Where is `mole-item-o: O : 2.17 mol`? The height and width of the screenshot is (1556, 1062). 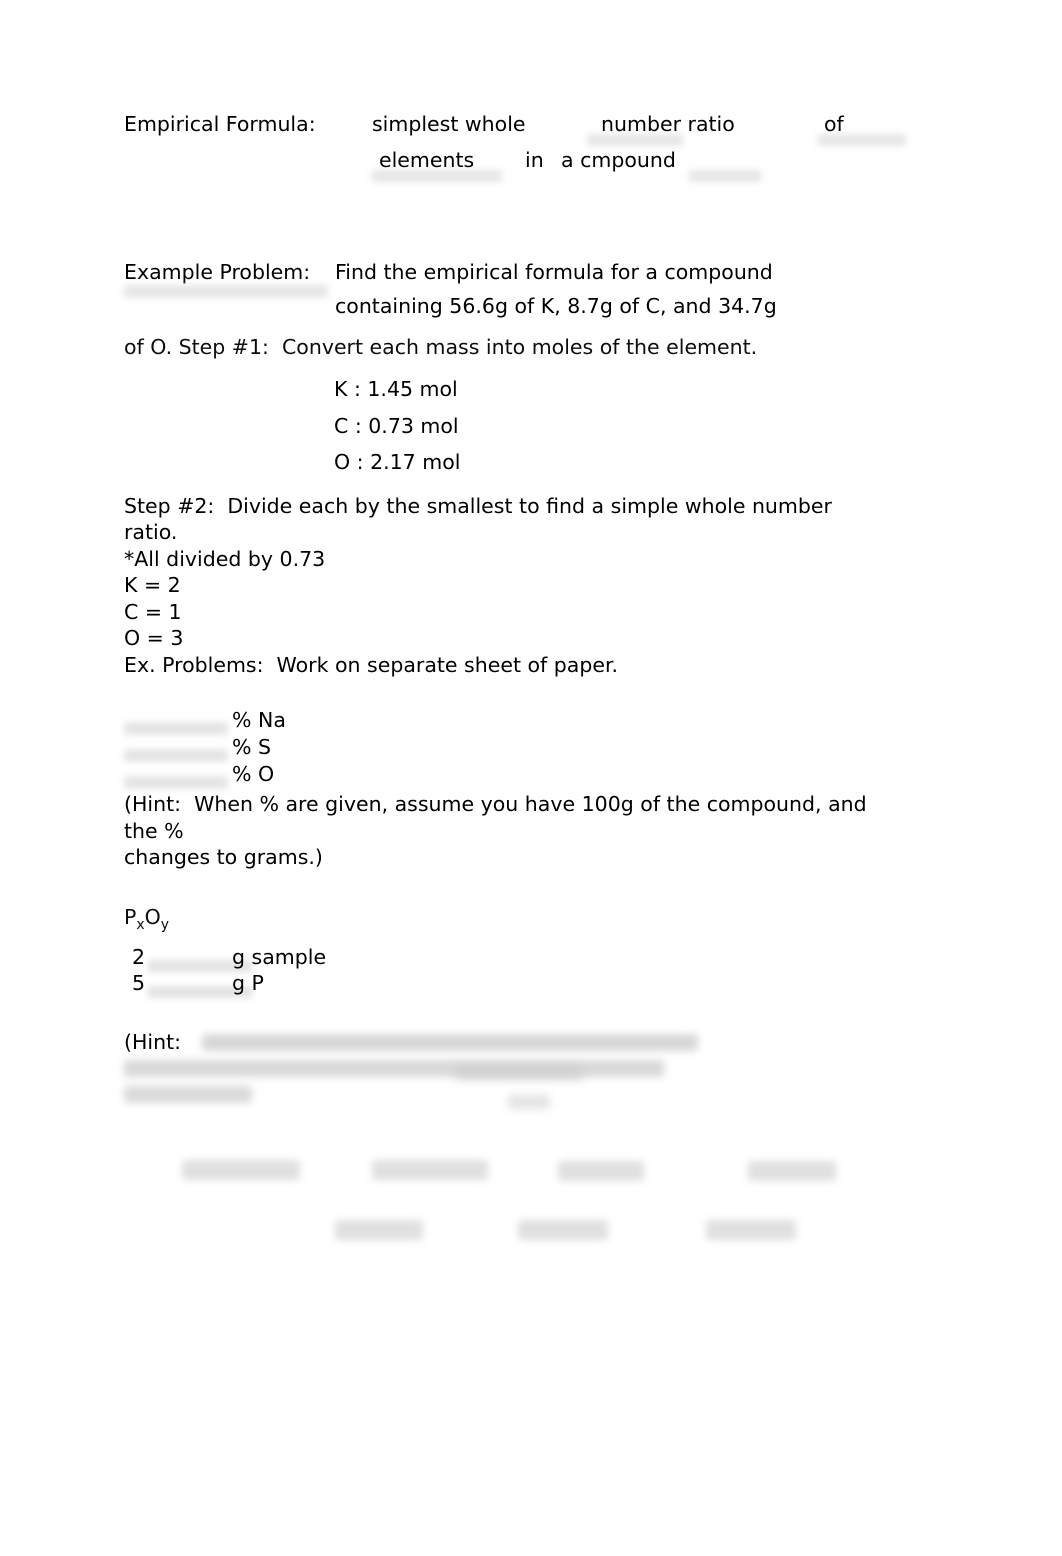
mole-item-o: O : 2.17 mol is located at coordinates (397, 462).